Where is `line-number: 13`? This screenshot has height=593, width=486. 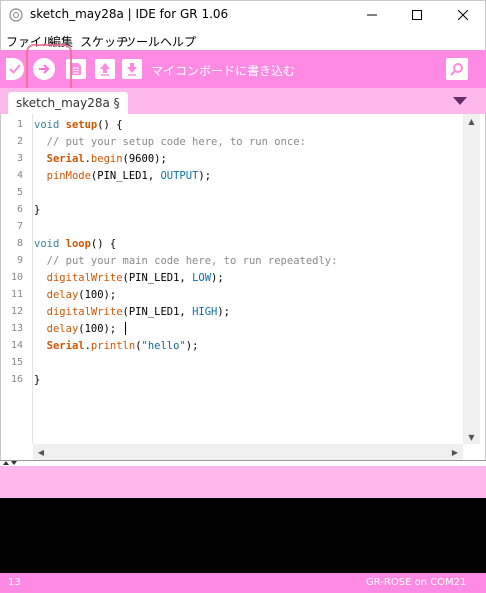
line-number: 13 is located at coordinates (16, 328).